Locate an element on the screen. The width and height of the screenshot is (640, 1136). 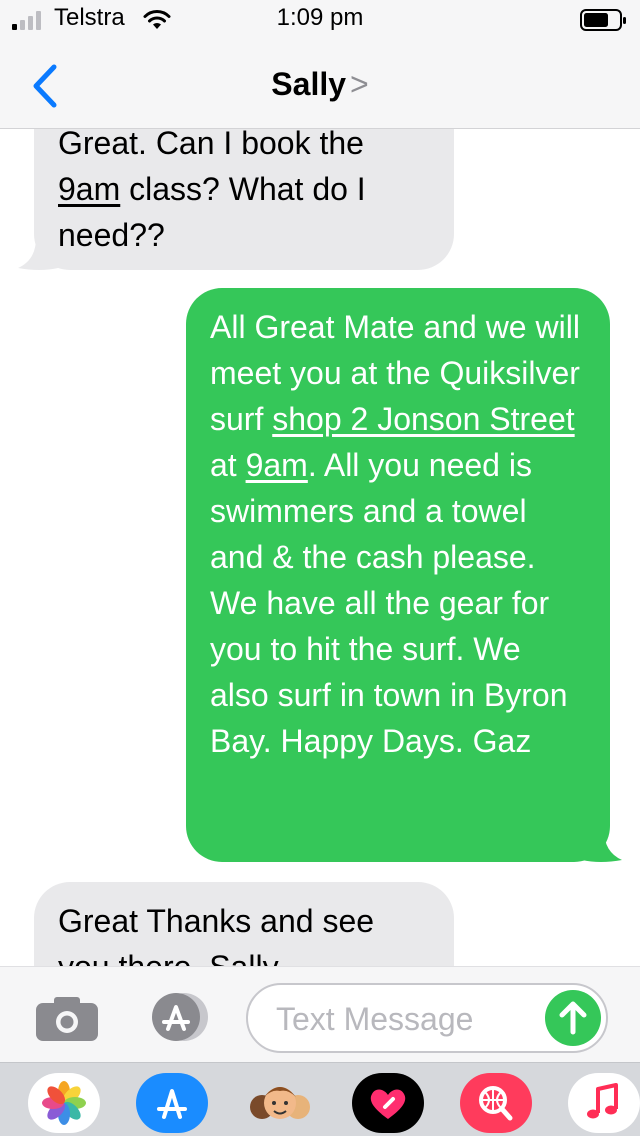
images-search-icon is located at coordinates (496, 1103).